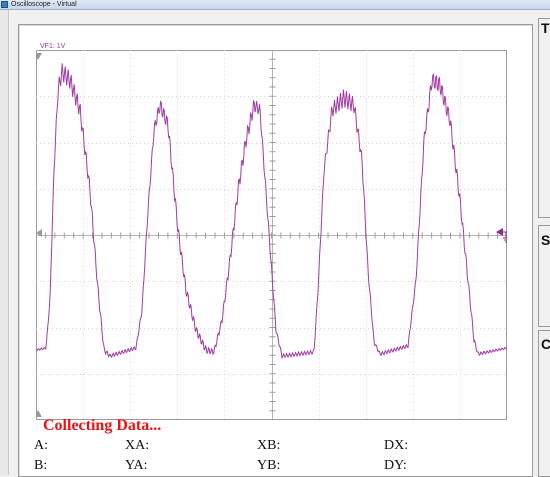 This screenshot has height=477, width=550. Describe the element at coordinates (137, 445) in the screenshot. I see `readout-xa-label: XA:` at that location.